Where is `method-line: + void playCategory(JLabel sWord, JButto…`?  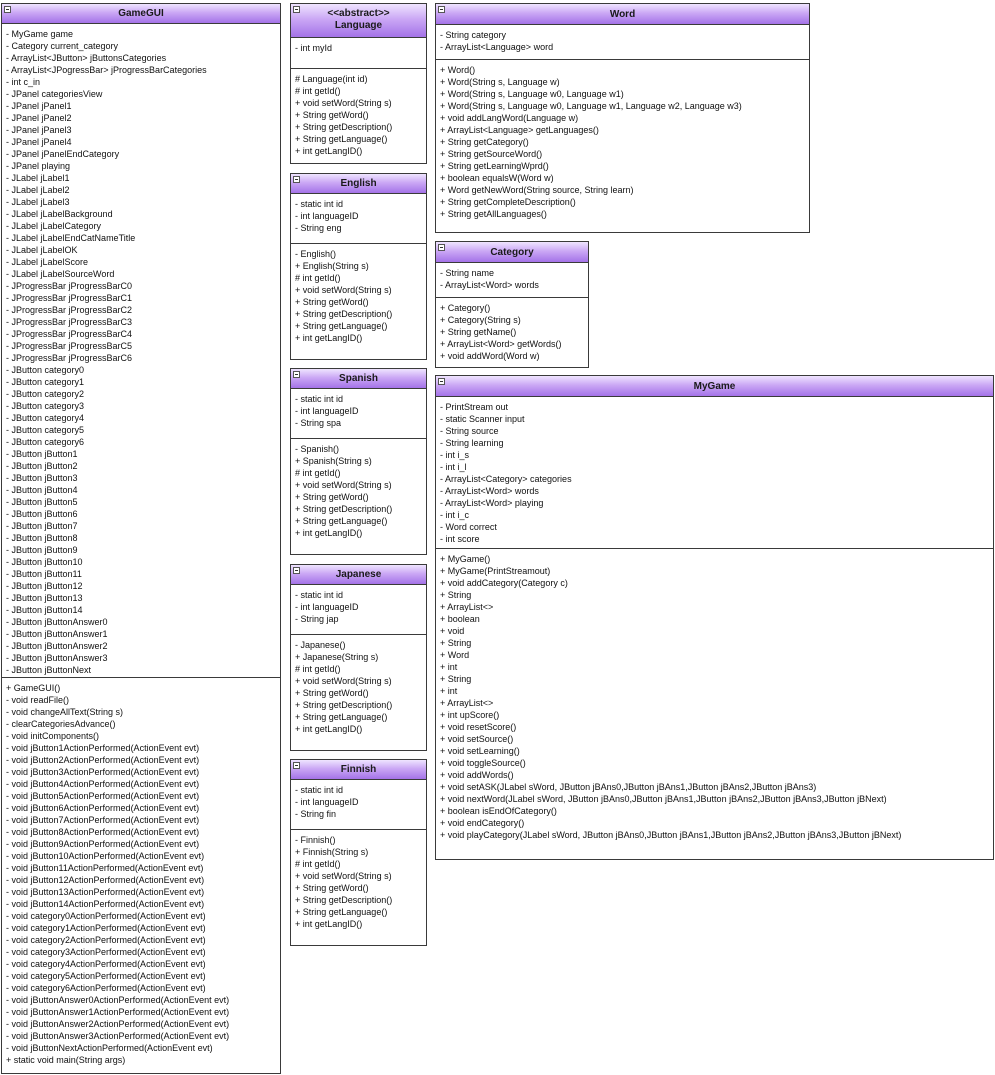 method-line: + void playCategory(JLabel sWord, JButto… is located at coordinates (671, 835).